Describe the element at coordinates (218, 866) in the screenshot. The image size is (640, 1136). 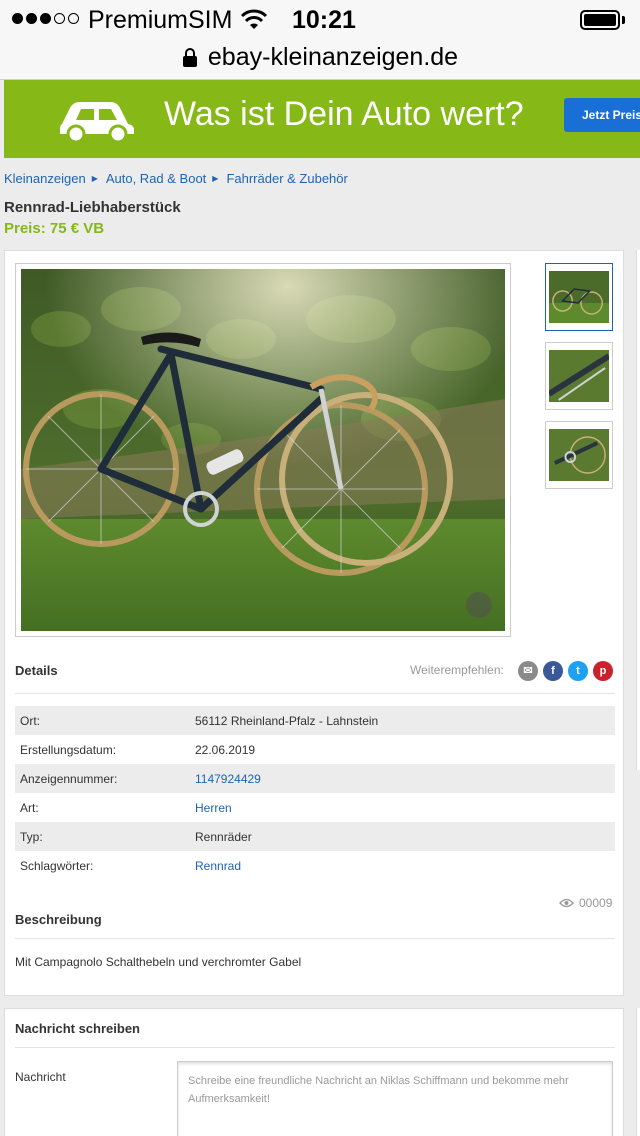
I see `tag-link: Rennrad` at that location.